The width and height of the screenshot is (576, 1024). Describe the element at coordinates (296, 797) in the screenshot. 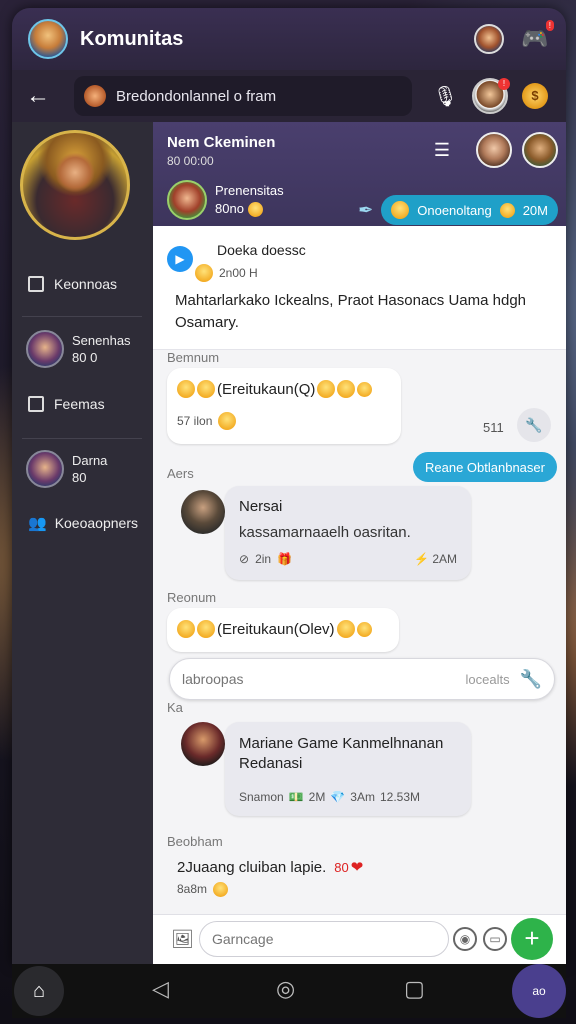

I see `money-icon: 💵` at that location.